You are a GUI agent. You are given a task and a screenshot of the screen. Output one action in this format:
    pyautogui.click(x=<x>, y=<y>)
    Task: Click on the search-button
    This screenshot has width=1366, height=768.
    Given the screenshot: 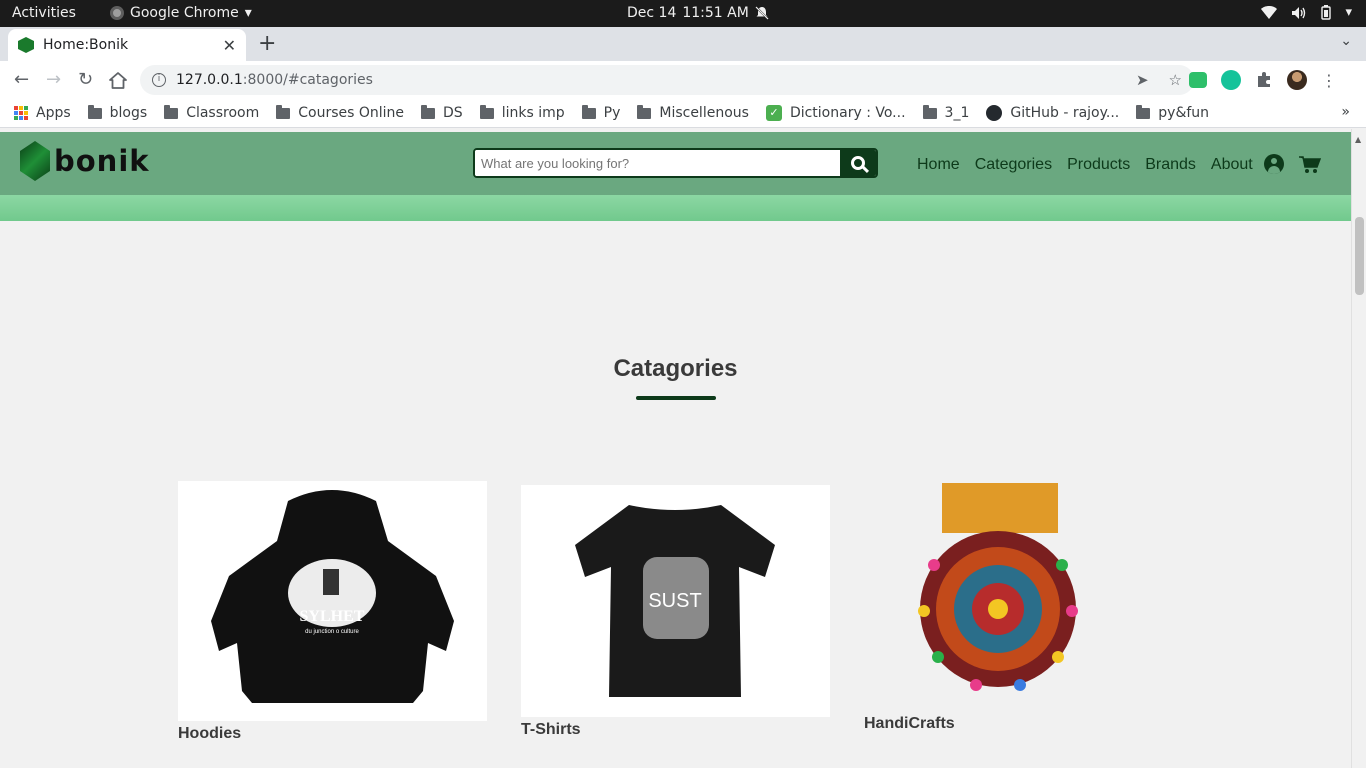 What is the action you would take?
    pyautogui.click(x=858, y=163)
    